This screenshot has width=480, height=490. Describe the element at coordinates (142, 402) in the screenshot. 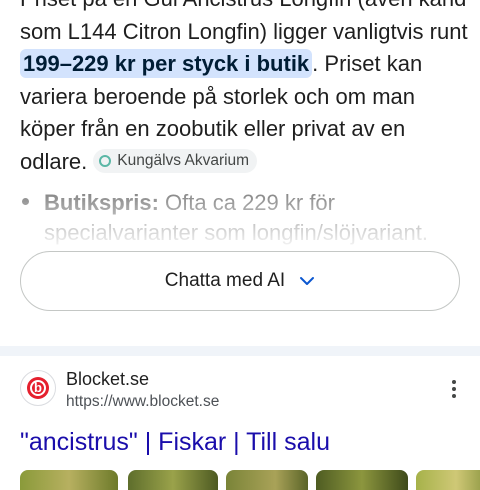

I see `result-url: https://www.blocket.se` at that location.